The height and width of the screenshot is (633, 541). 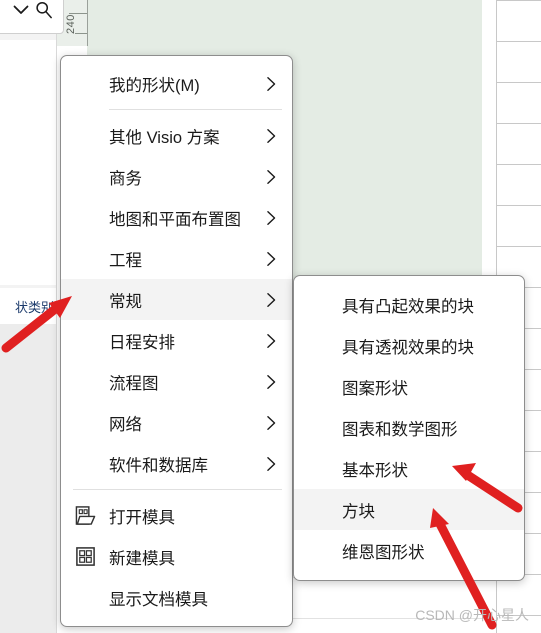 I want to click on new-stencil-icon, so click(x=85, y=556).